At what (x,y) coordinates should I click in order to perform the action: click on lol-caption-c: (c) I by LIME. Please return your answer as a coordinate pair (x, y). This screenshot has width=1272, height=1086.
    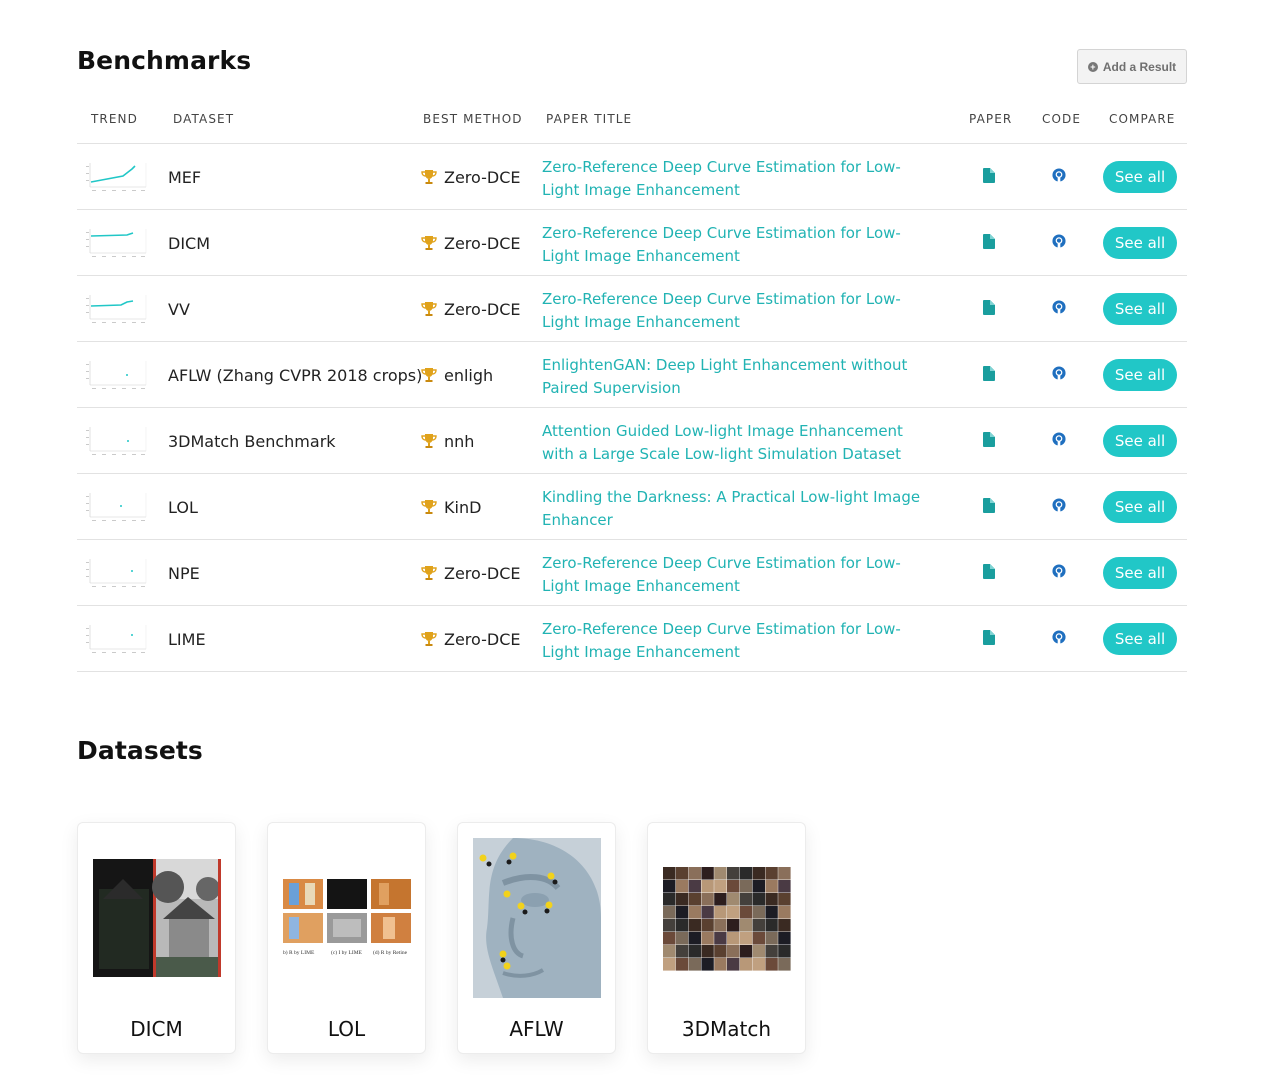
    Looking at the image, I should click on (347, 952).